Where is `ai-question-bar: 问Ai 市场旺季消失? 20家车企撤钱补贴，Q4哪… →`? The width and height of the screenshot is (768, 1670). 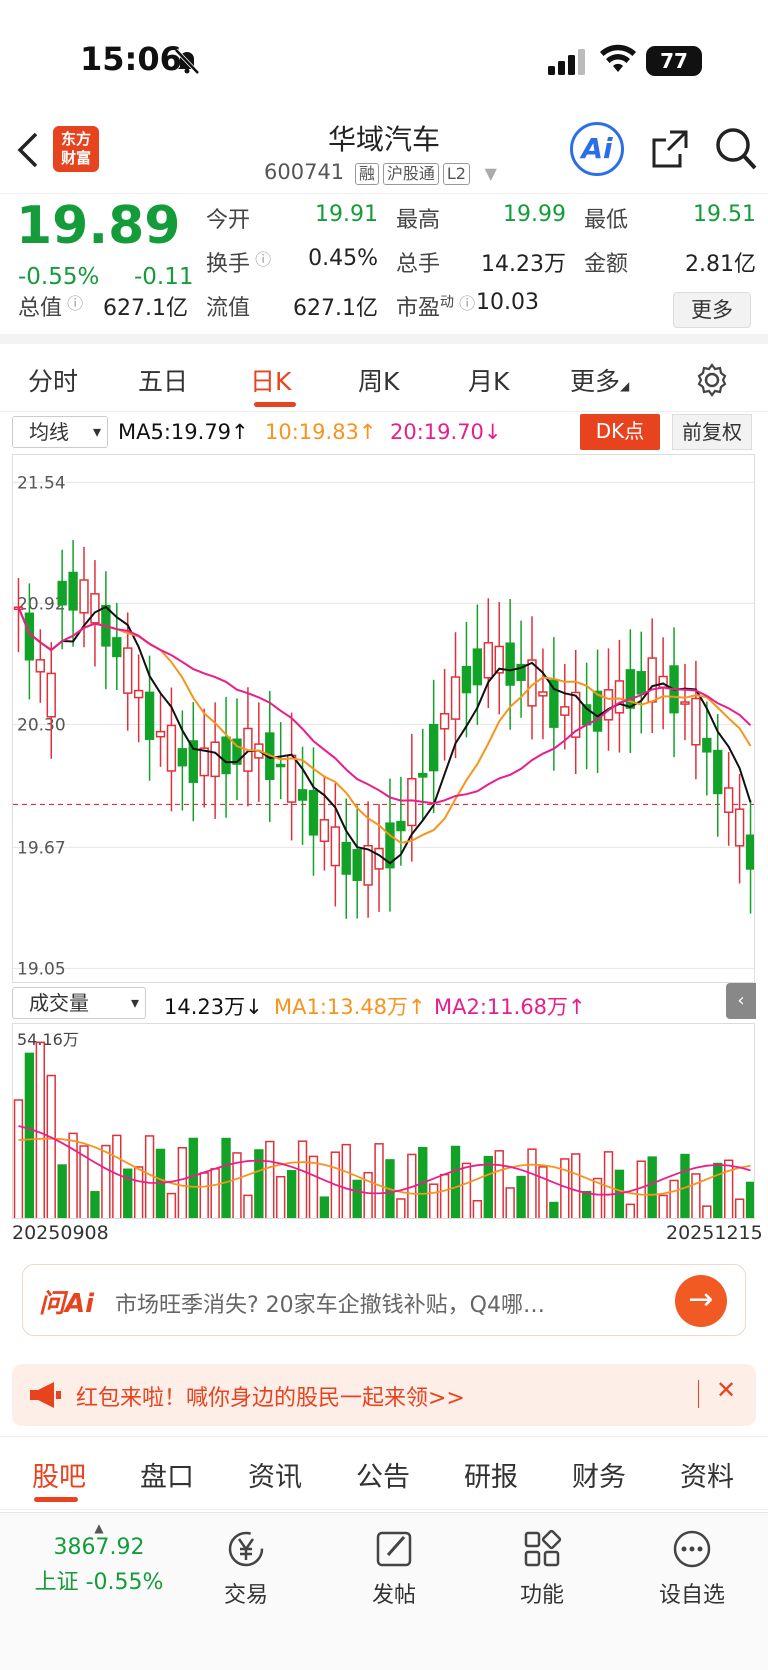
ai-question-bar: 问Ai 市场旺季消失? 20家车企撤钱补贴，Q4哪… → is located at coordinates (384, 1300).